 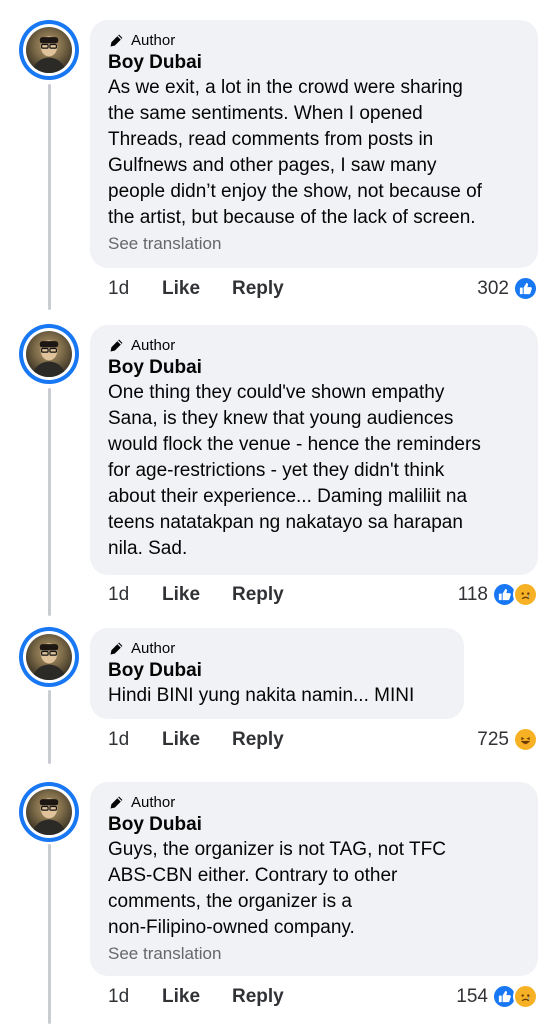 What do you see at coordinates (493, 288) in the screenshot?
I see `reaction-count: 302` at bounding box center [493, 288].